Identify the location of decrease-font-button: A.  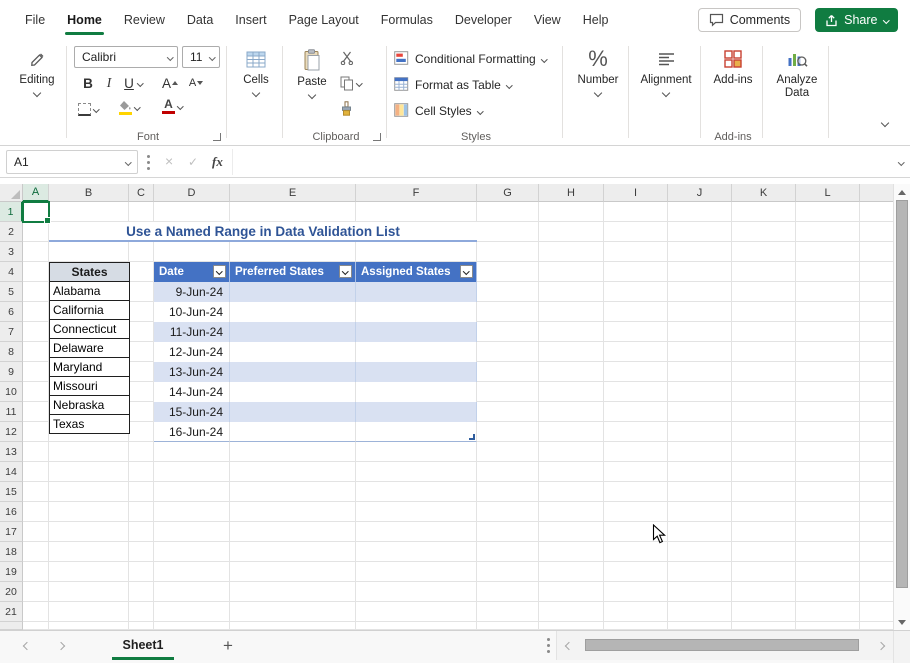
(196, 83).